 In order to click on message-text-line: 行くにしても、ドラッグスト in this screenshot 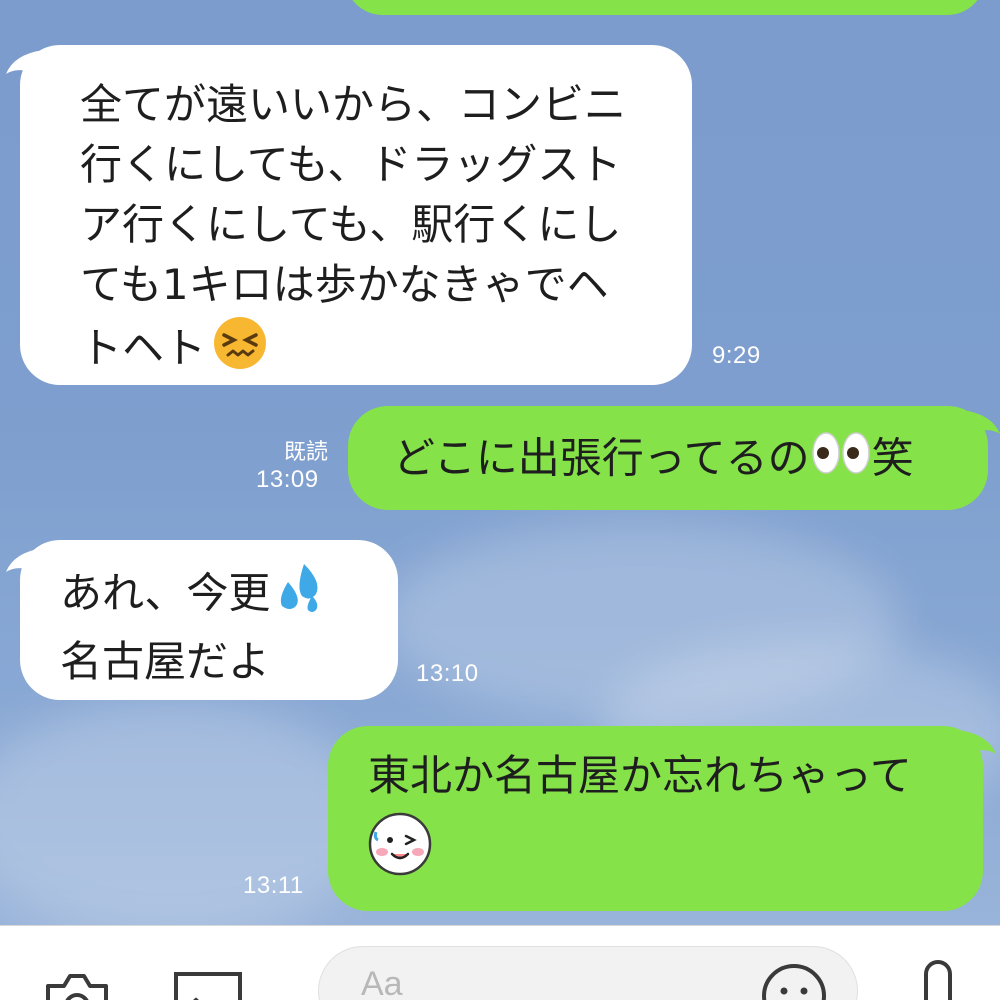, I will do `click(351, 164)`.